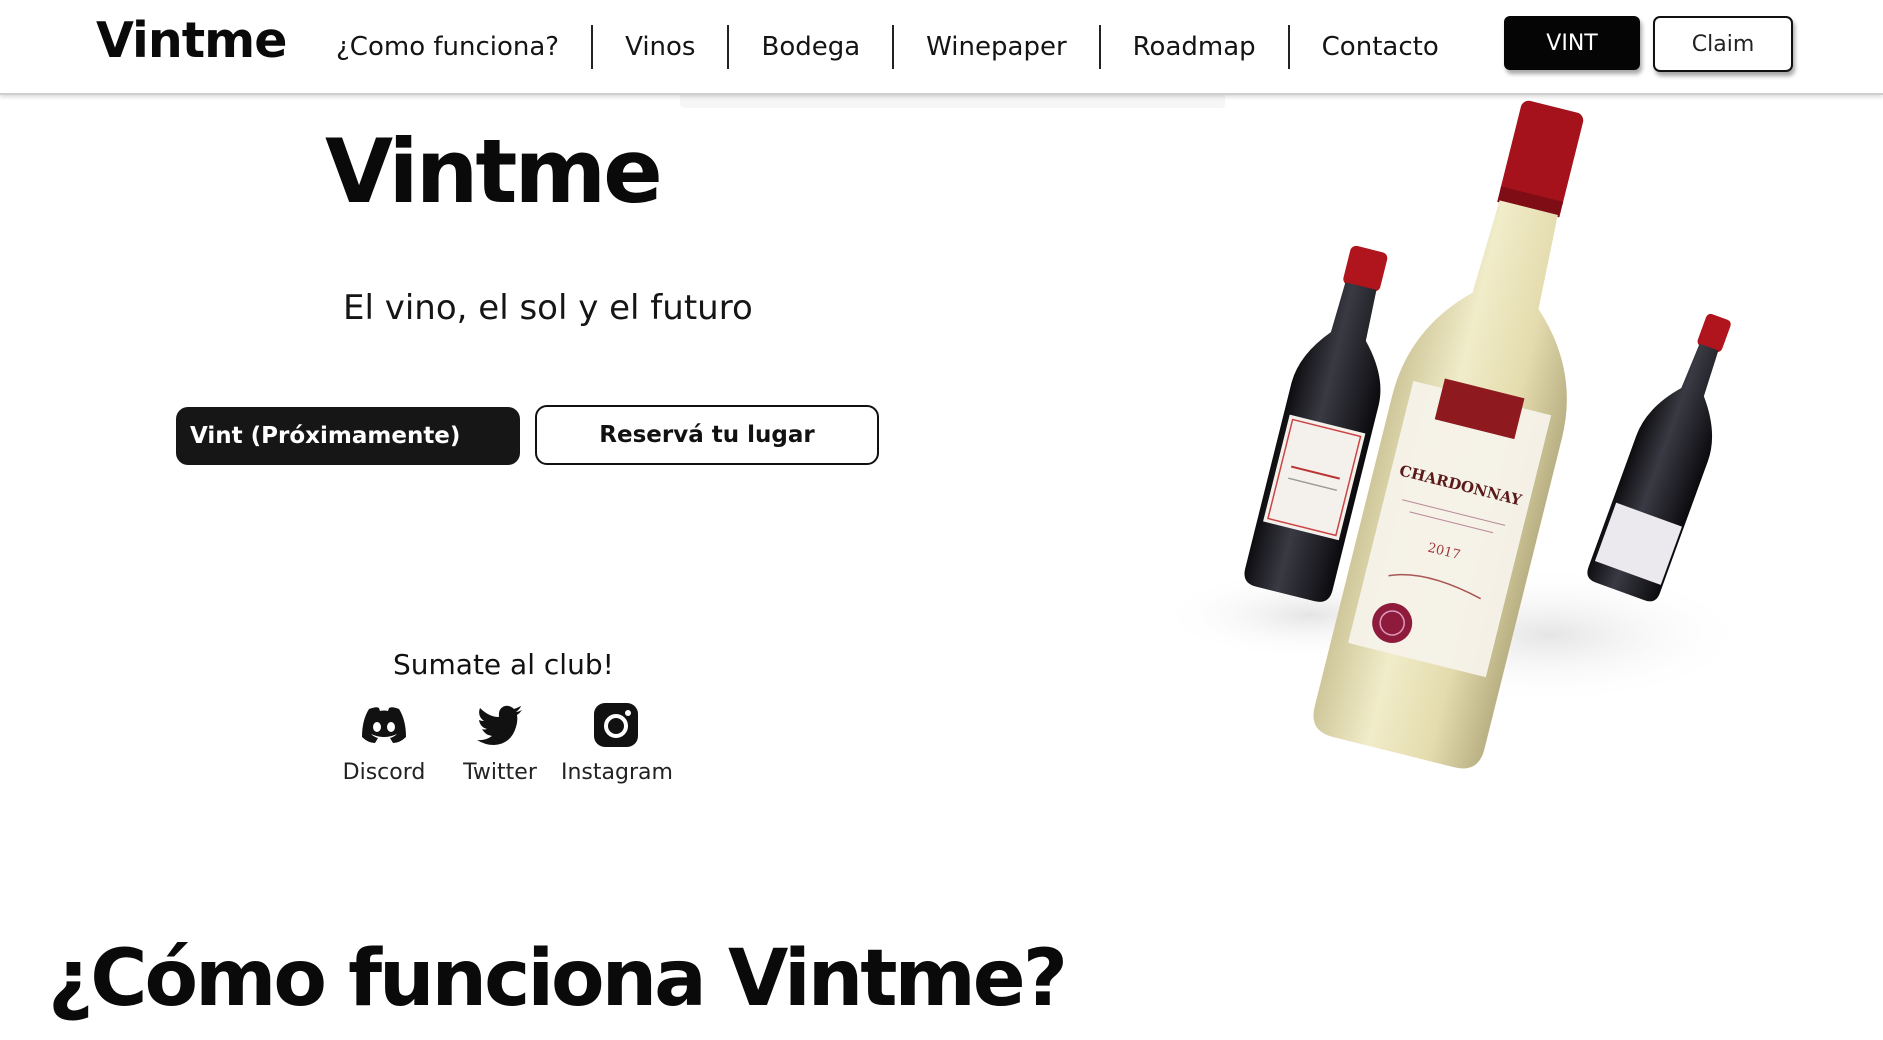  I want to click on social-link-discord: Discord, so click(384, 742).